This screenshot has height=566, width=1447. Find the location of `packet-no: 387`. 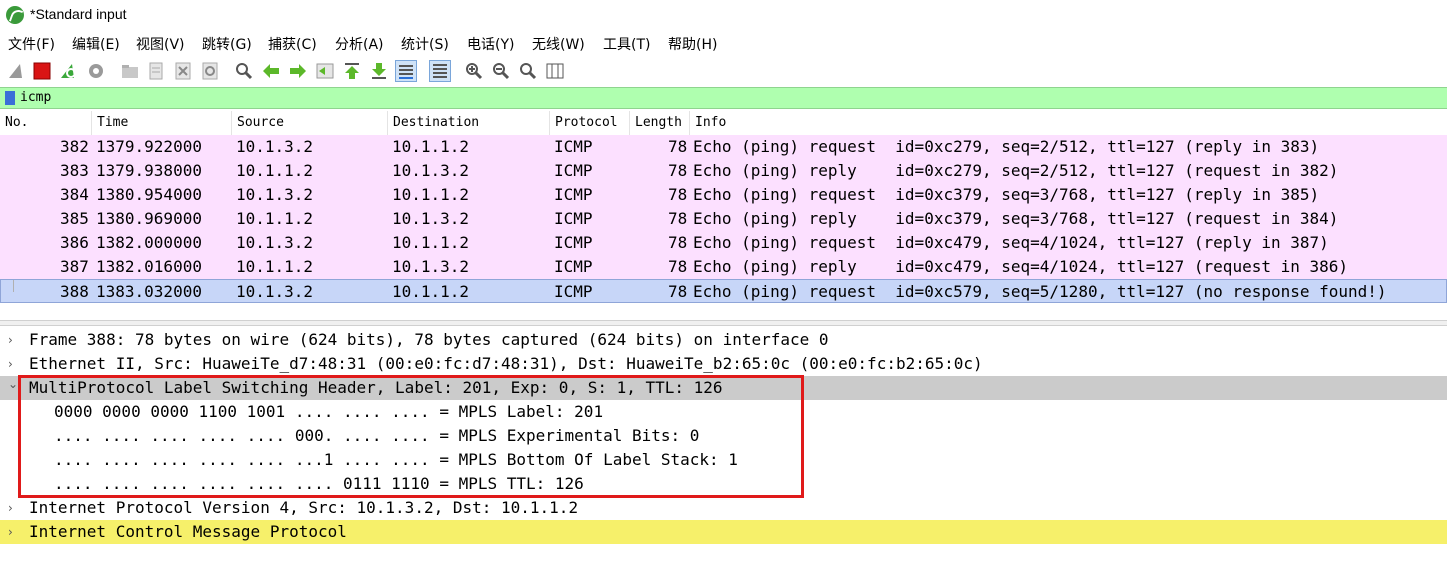

packet-no: 387 is located at coordinates (74, 266).